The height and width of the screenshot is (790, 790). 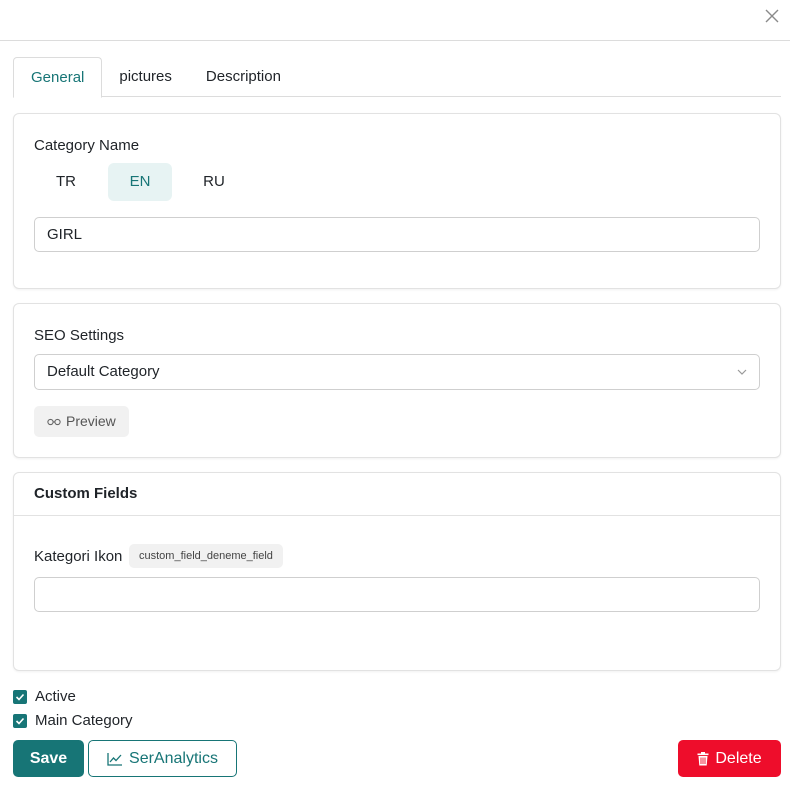 I want to click on seranalytics-button: SerAnalytics, so click(x=162, y=758).